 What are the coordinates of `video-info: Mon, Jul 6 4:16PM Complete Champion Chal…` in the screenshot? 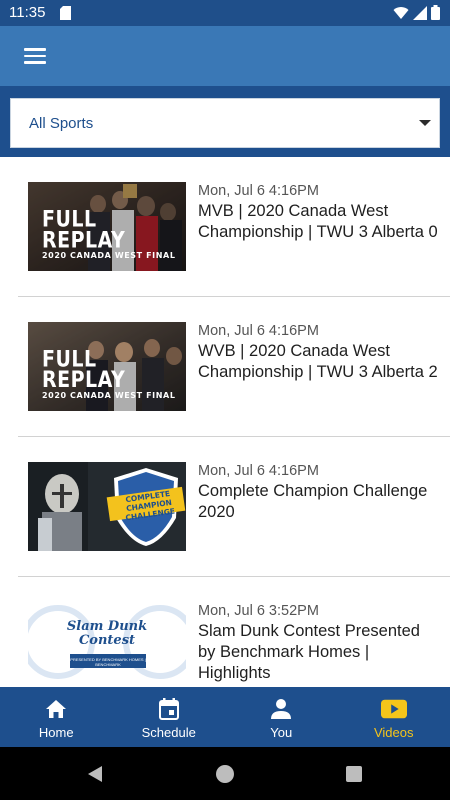 It's located at (318, 492).